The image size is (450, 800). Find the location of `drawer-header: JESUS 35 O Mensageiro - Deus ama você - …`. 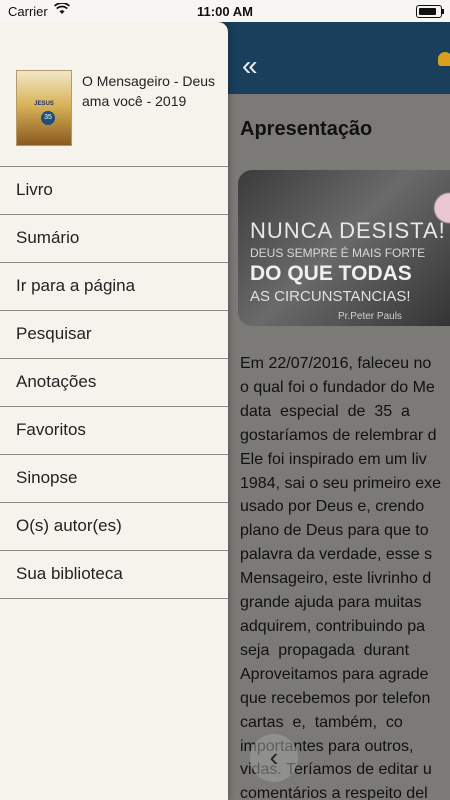

drawer-header: JESUS 35 O Mensageiro - Deus ama você - … is located at coordinates (114, 94).